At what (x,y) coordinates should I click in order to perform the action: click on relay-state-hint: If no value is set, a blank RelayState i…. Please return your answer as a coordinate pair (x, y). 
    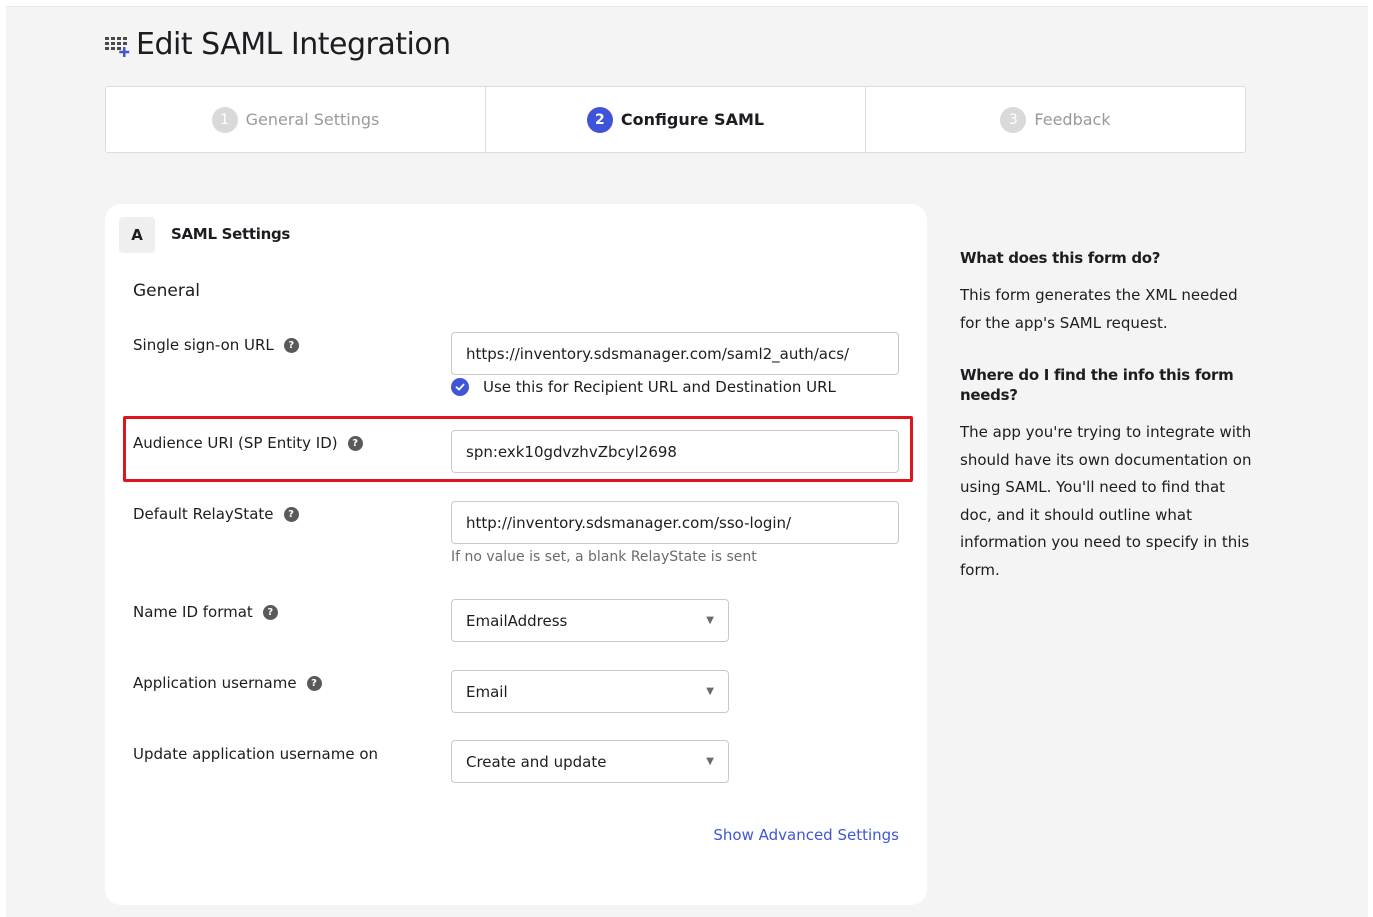
    Looking at the image, I should click on (604, 557).